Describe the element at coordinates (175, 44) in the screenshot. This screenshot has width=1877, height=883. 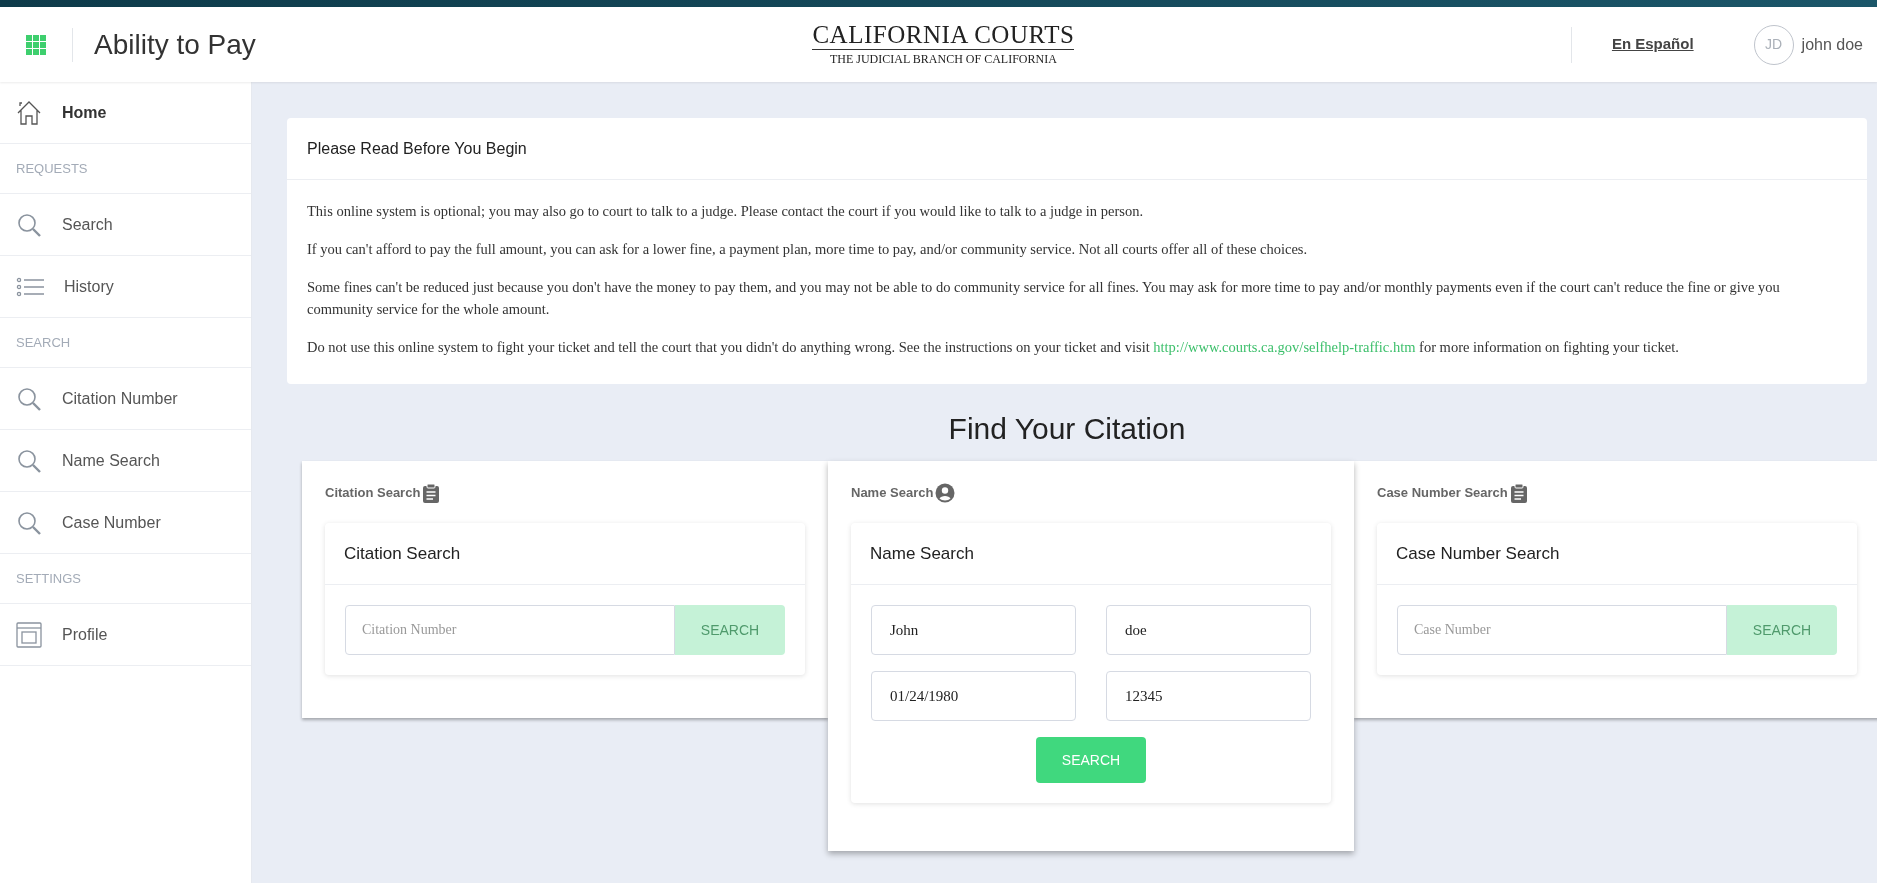
I see `app-title: Ability to Pay` at that location.